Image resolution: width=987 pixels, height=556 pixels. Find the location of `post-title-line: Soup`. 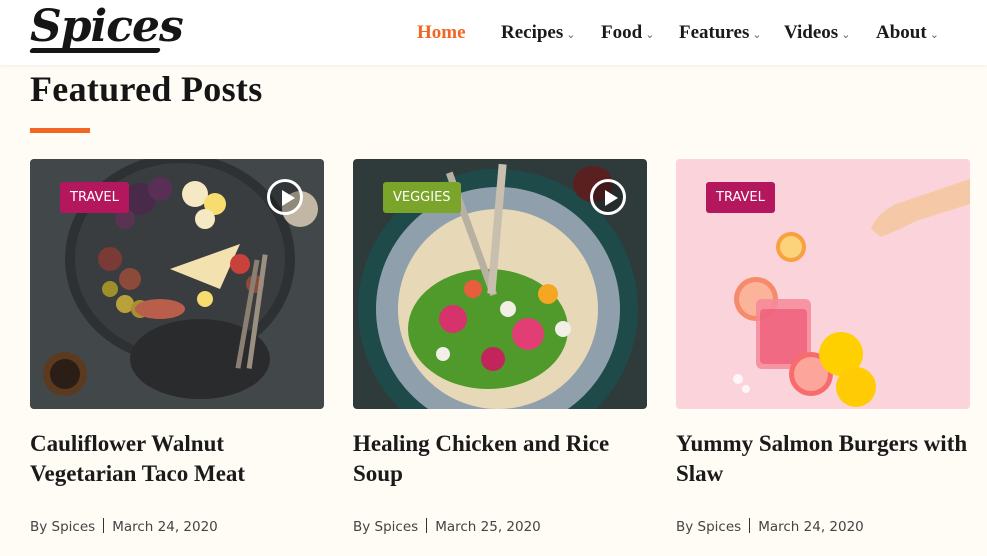

post-title-line: Soup is located at coordinates (378, 473).